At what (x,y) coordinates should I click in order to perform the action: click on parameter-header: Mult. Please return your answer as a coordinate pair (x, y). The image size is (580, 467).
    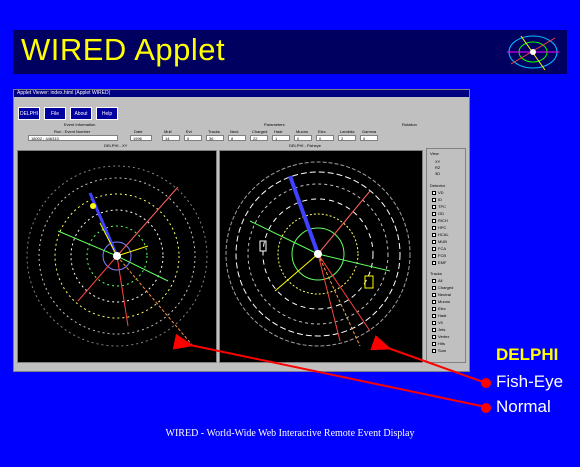
    Looking at the image, I should click on (168, 131).